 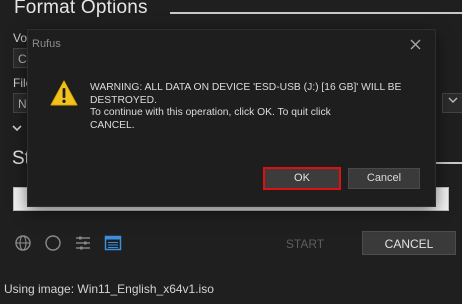 What do you see at coordinates (109, 289) in the screenshot?
I see `status-bar-text: Using image: Win11_English_x64v1.iso` at bounding box center [109, 289].